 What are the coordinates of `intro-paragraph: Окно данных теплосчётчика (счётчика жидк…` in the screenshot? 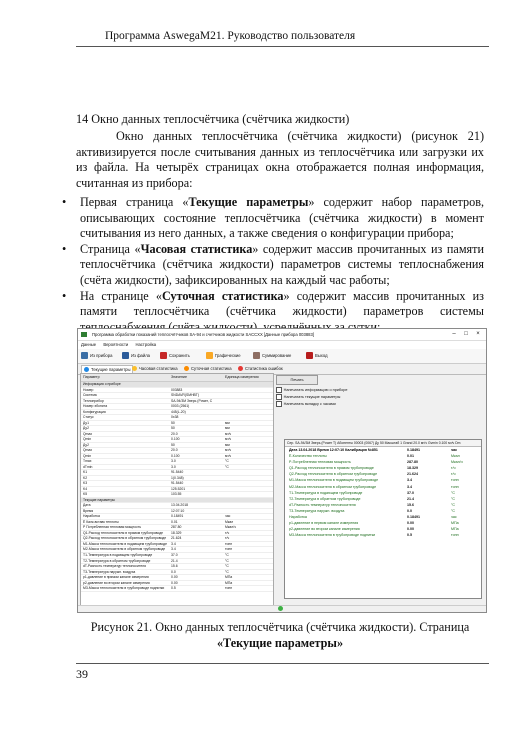 It's located at (280, 159).